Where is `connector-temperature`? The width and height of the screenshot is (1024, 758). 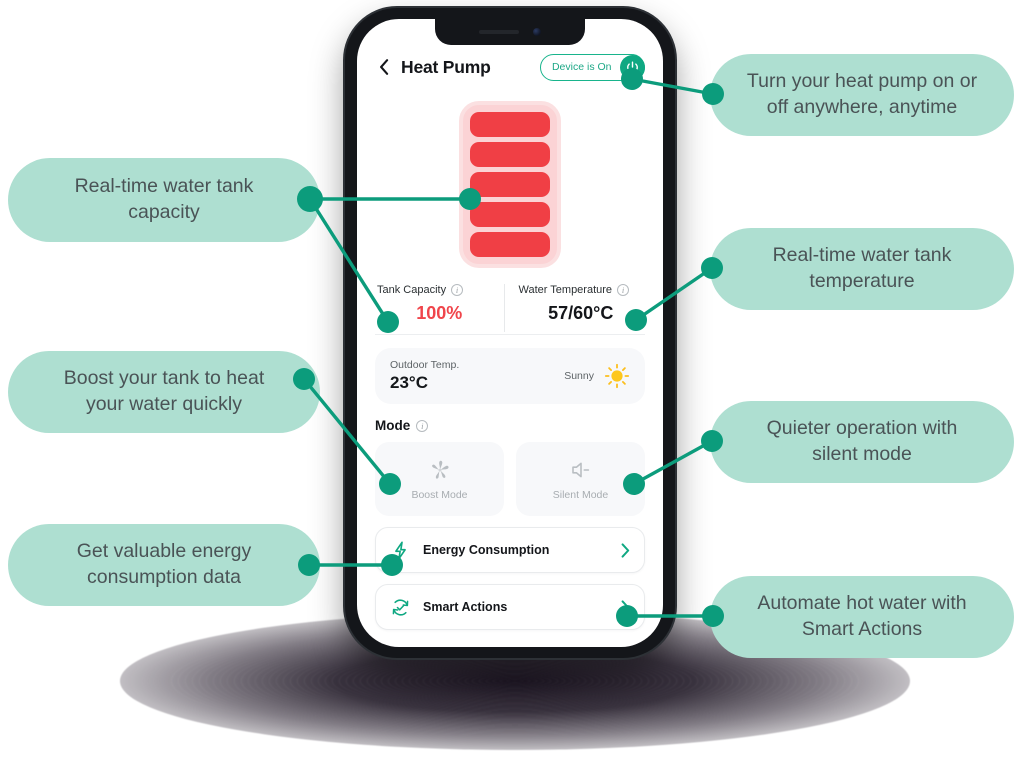
connector-temperature is located at coordinates (674, 294).